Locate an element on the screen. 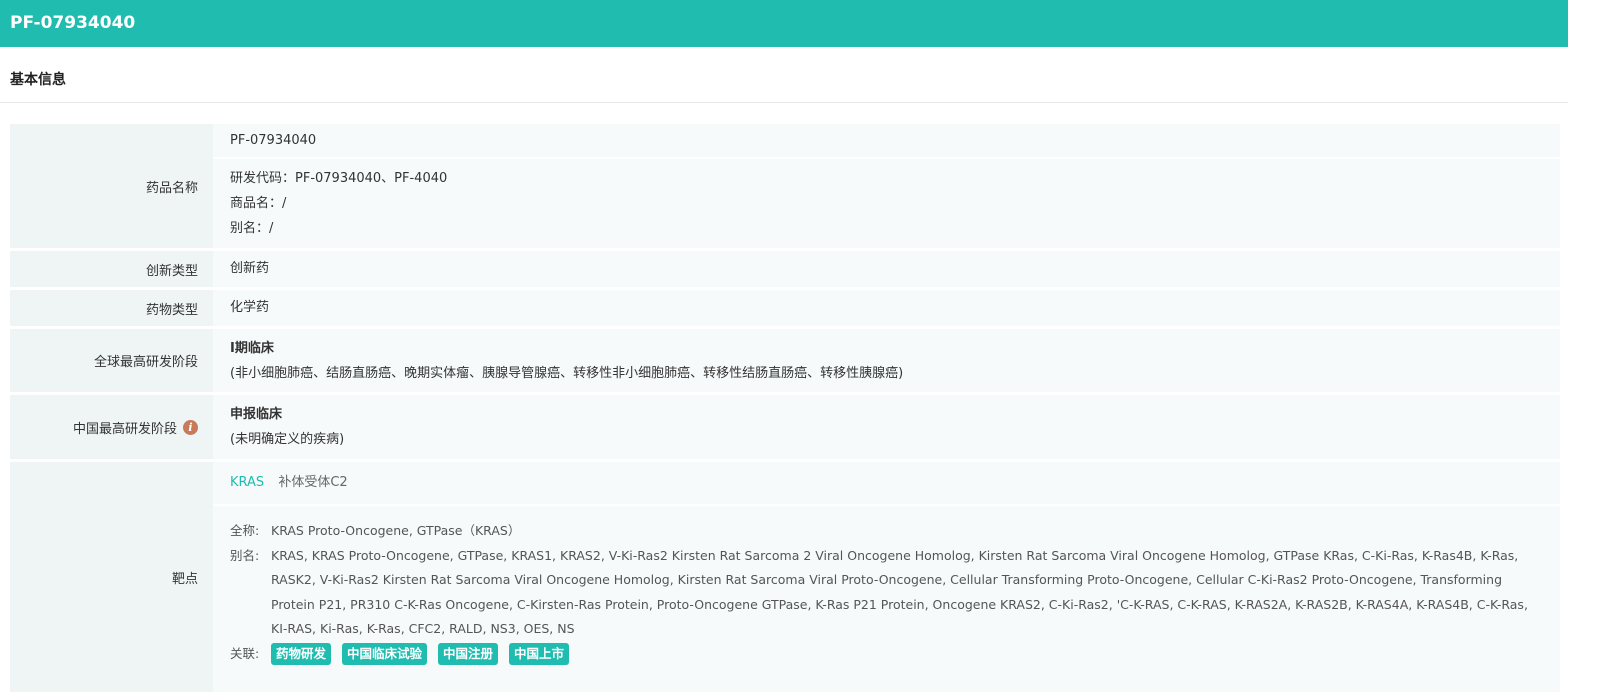  china-stage: 申报临床 is located at coordinates (256, 414).